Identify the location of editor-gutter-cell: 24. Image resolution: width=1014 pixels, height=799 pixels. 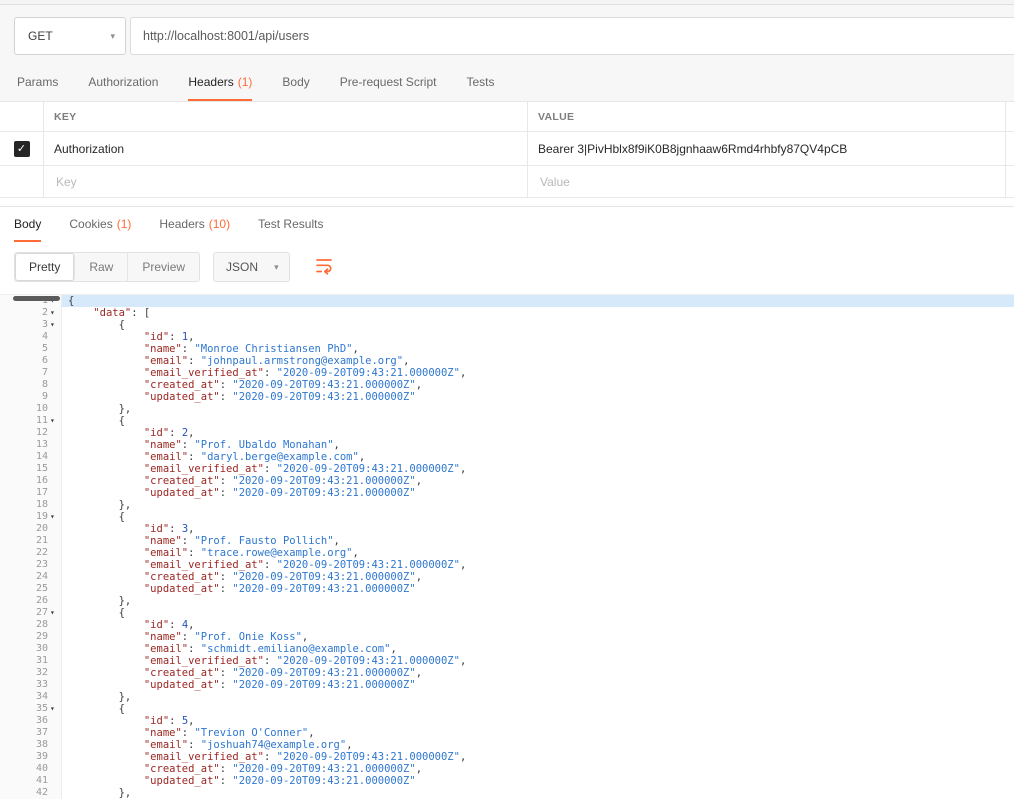
(31, 577).